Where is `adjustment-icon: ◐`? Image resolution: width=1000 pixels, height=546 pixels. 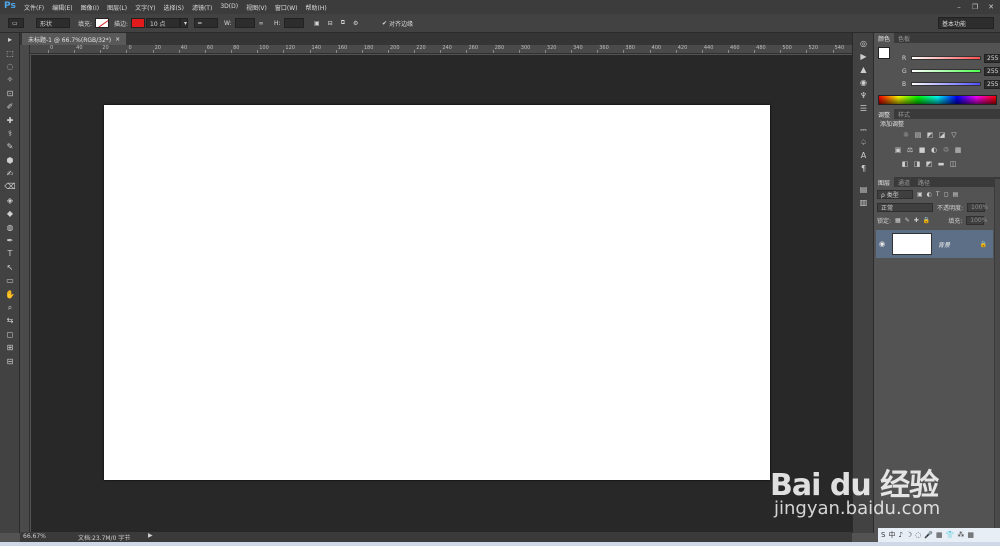
adjustment-icon: ◐ is located at coordinates (934, 150).